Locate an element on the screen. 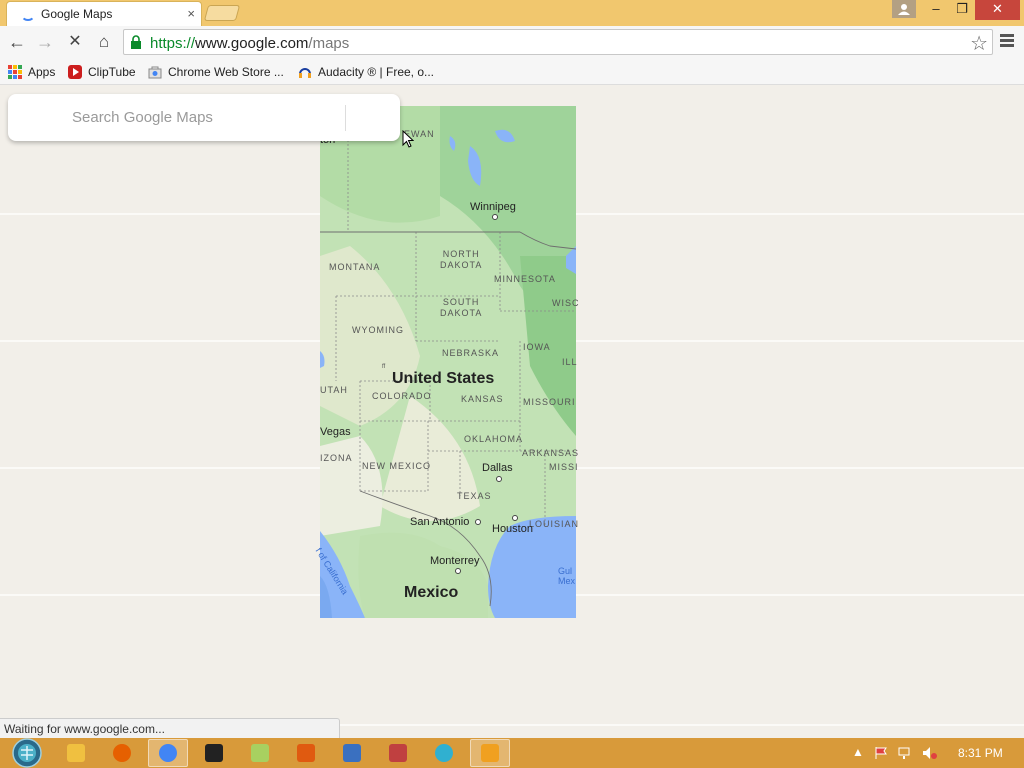 The image size is (1024, 768). map-label-oklahoma: OKLAHOMA is located at coordinates (494, 439).